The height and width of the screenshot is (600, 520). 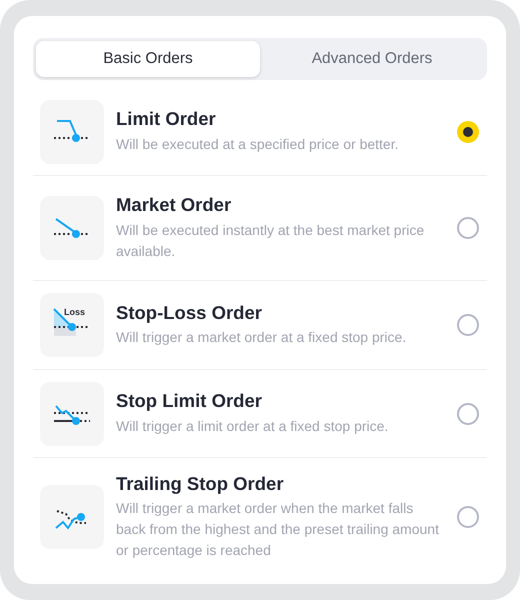 What do you see at coordinates (72, 414) in the screenshot?
I see `stop-limit-chart-icon` at bounding box center [72, 414].